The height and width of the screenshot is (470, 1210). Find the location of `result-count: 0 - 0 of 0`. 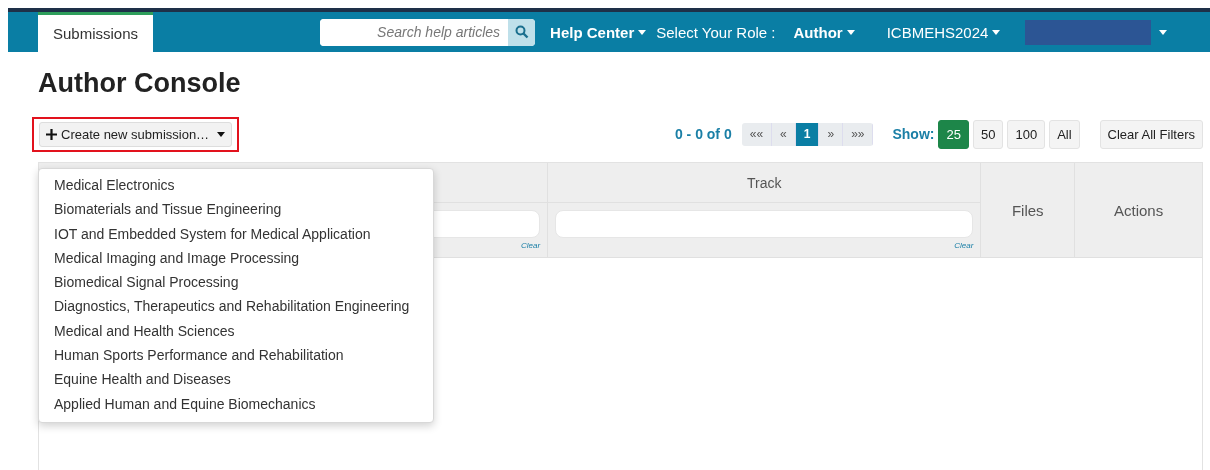

result-count: 0 - 0 of 0 is located at coordinates (703, 134).